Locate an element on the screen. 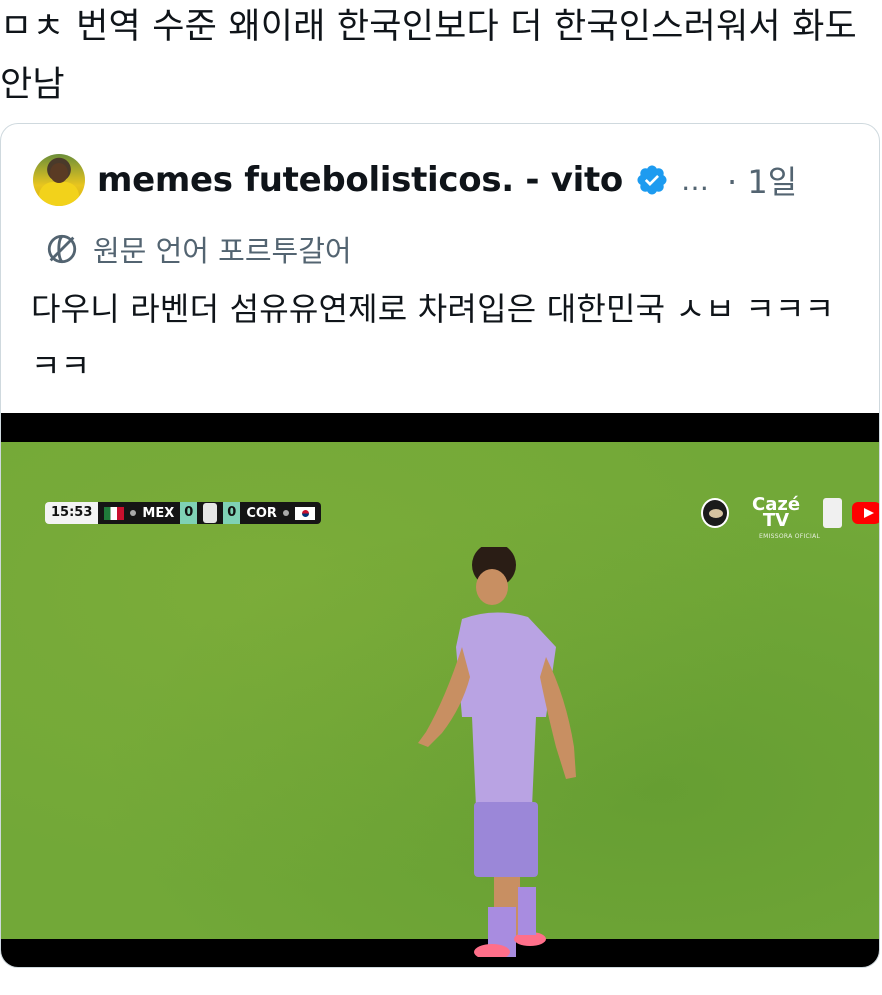 This screenshot has width=882, height=995. verified-badge-icon is located at coordinates (652, 180).